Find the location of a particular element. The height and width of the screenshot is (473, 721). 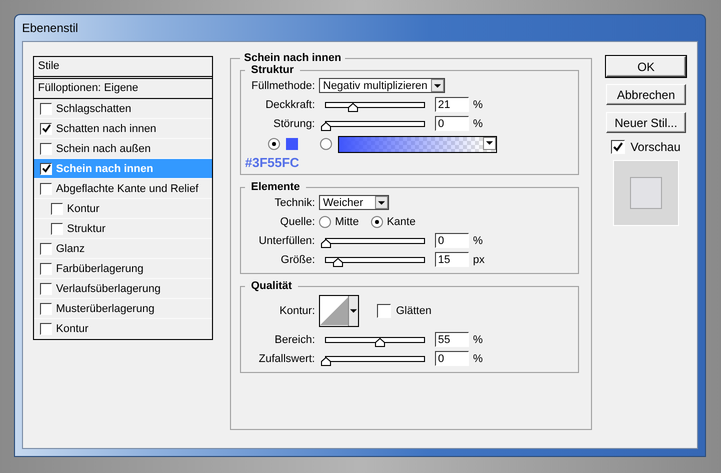

field-label: Unterfüllen: is located at coordinates (287, 240).